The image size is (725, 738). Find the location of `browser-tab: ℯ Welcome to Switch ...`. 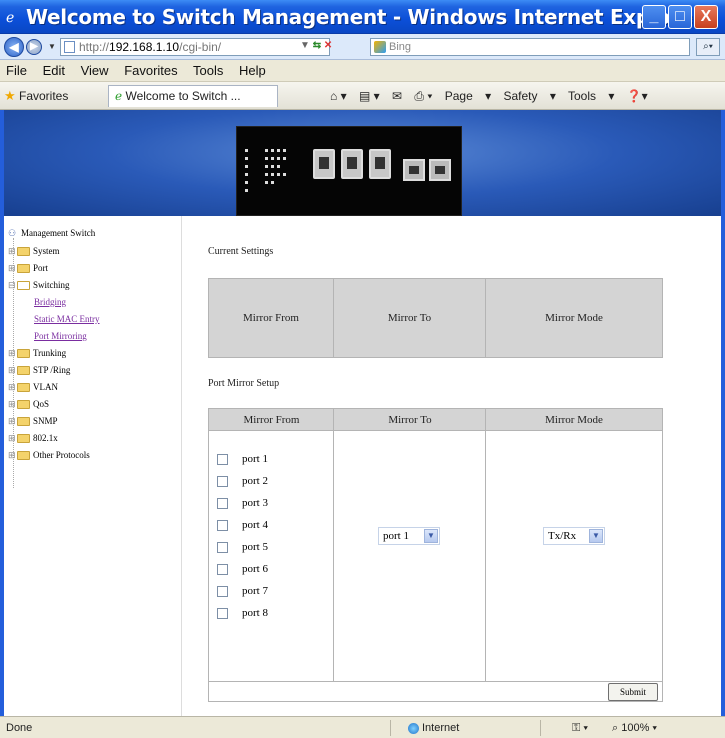

browser-tab: ℯ Welcome to Switch ... is located at coordinates (193, 96).